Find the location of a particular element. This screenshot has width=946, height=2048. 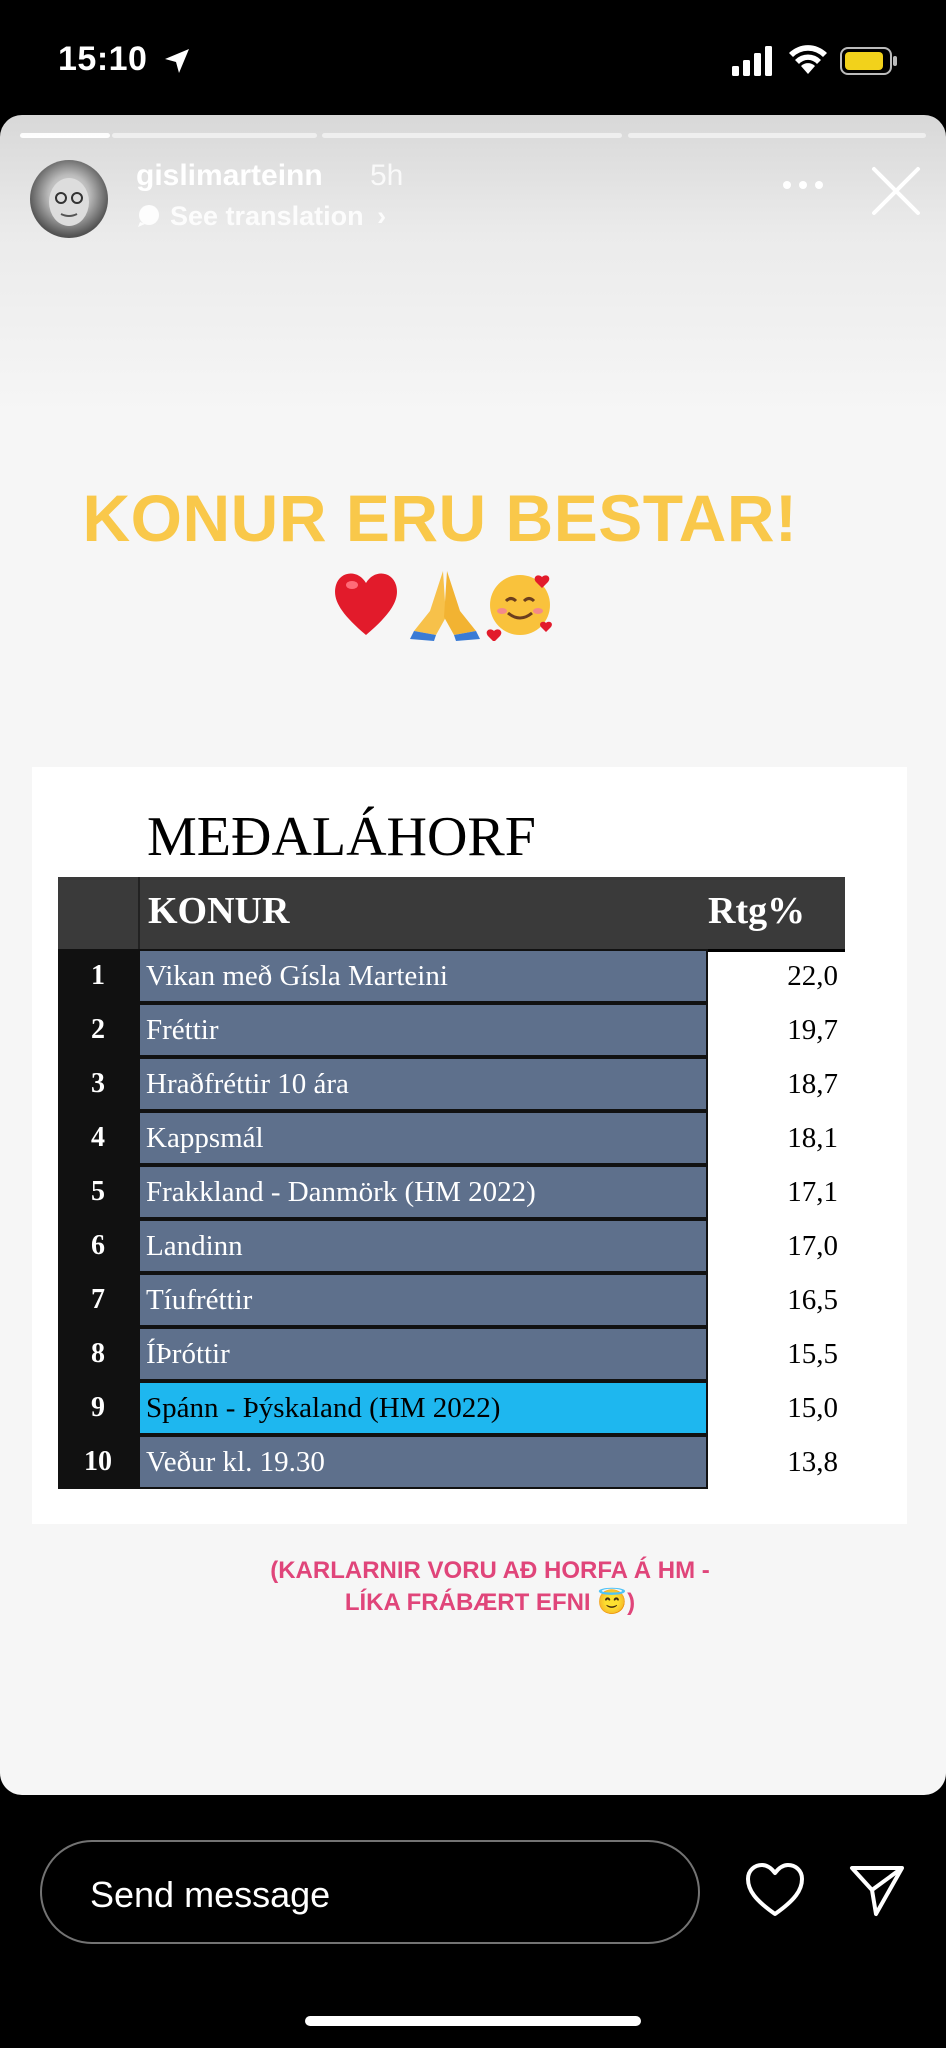

see-translation-link: See translation › is located at coordinates (261, 216).